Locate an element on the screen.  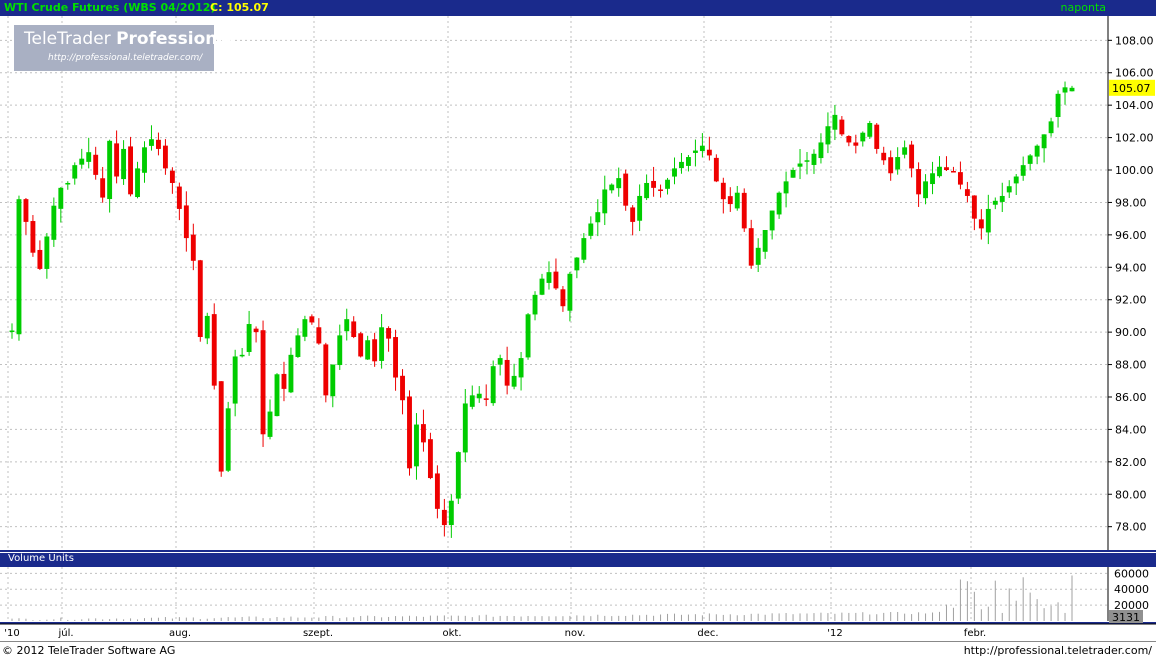
y-tick-label: 88.00 is located at coordinates (1131, 365).